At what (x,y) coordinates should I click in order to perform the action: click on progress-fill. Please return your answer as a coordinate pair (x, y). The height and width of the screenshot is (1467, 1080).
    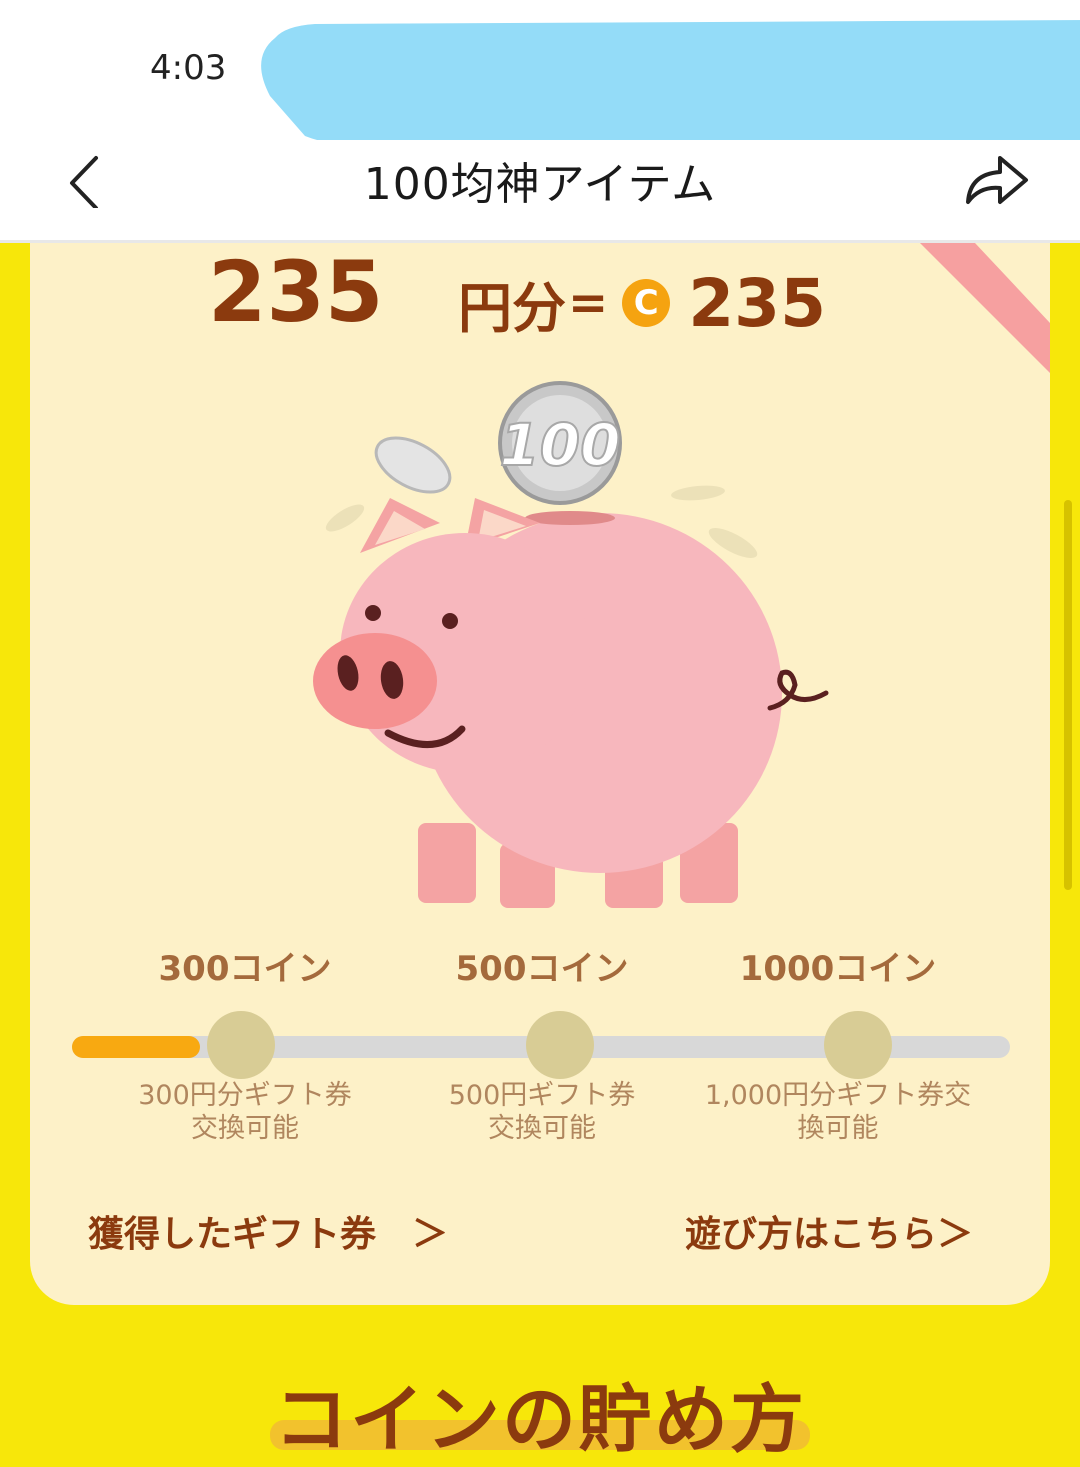
    Looking at the image, I should click on (136, 1047).